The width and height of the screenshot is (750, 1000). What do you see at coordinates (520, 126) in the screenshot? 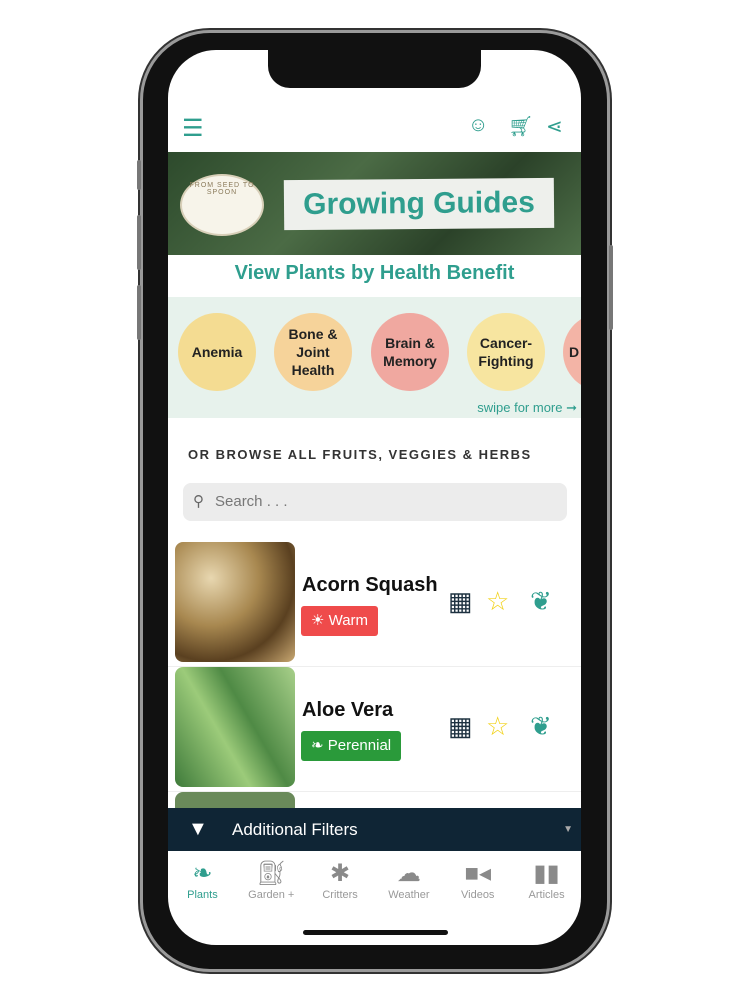
I see `cart-icon: 🛒︎` at bounding box center [520, 126].